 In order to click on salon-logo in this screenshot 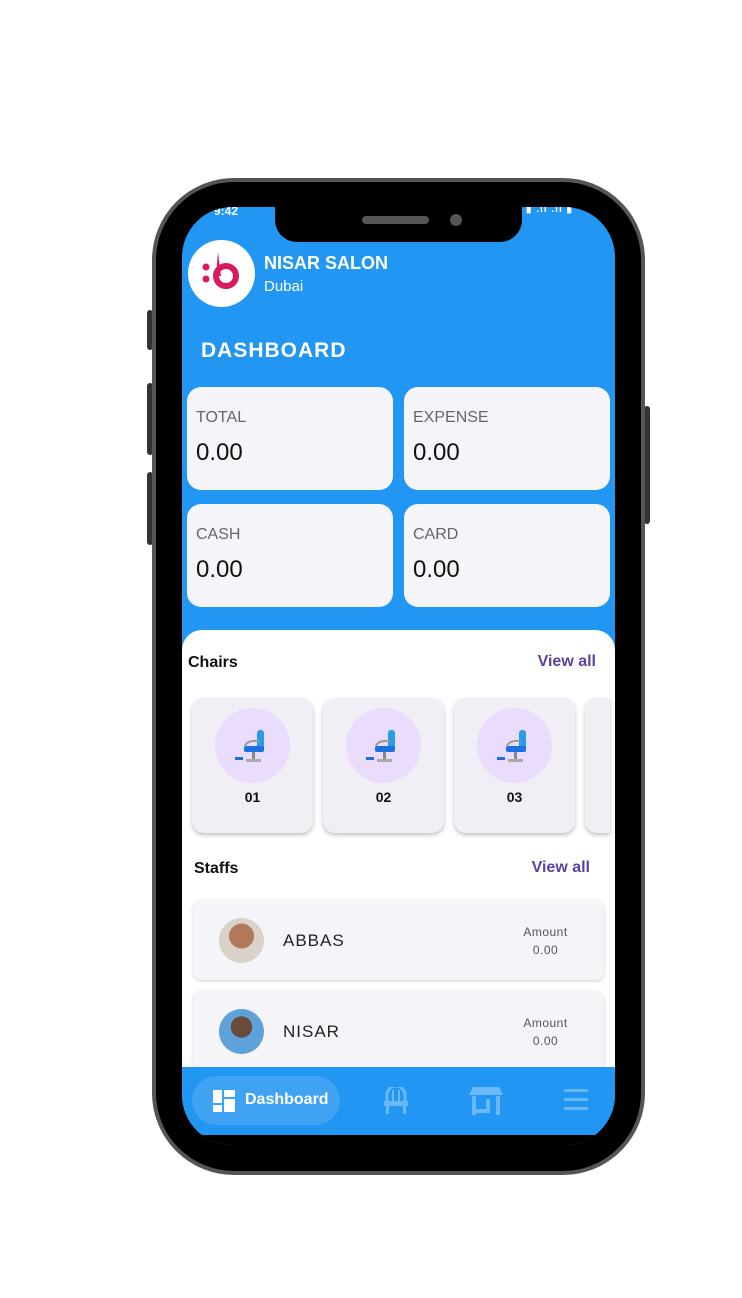, I will do `click(221, 273)`.